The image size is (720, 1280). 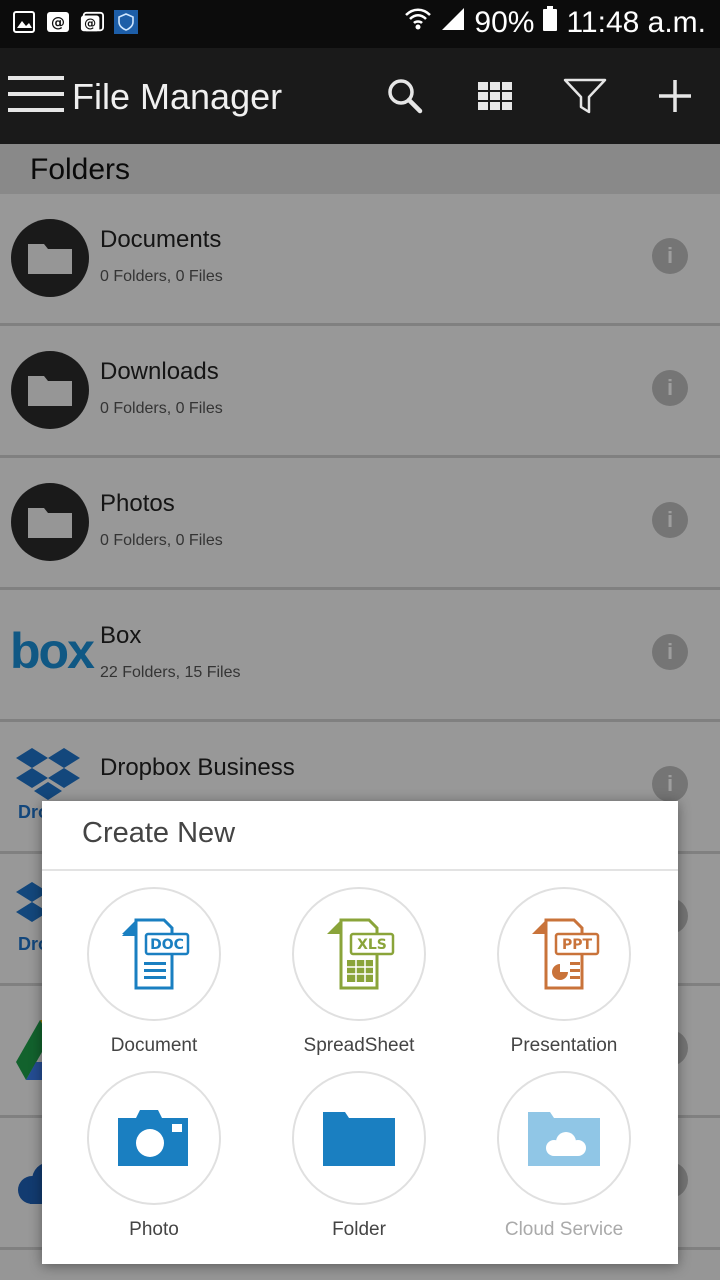 I want to click on dialog-title: Create New, so click(x=159, y=833).